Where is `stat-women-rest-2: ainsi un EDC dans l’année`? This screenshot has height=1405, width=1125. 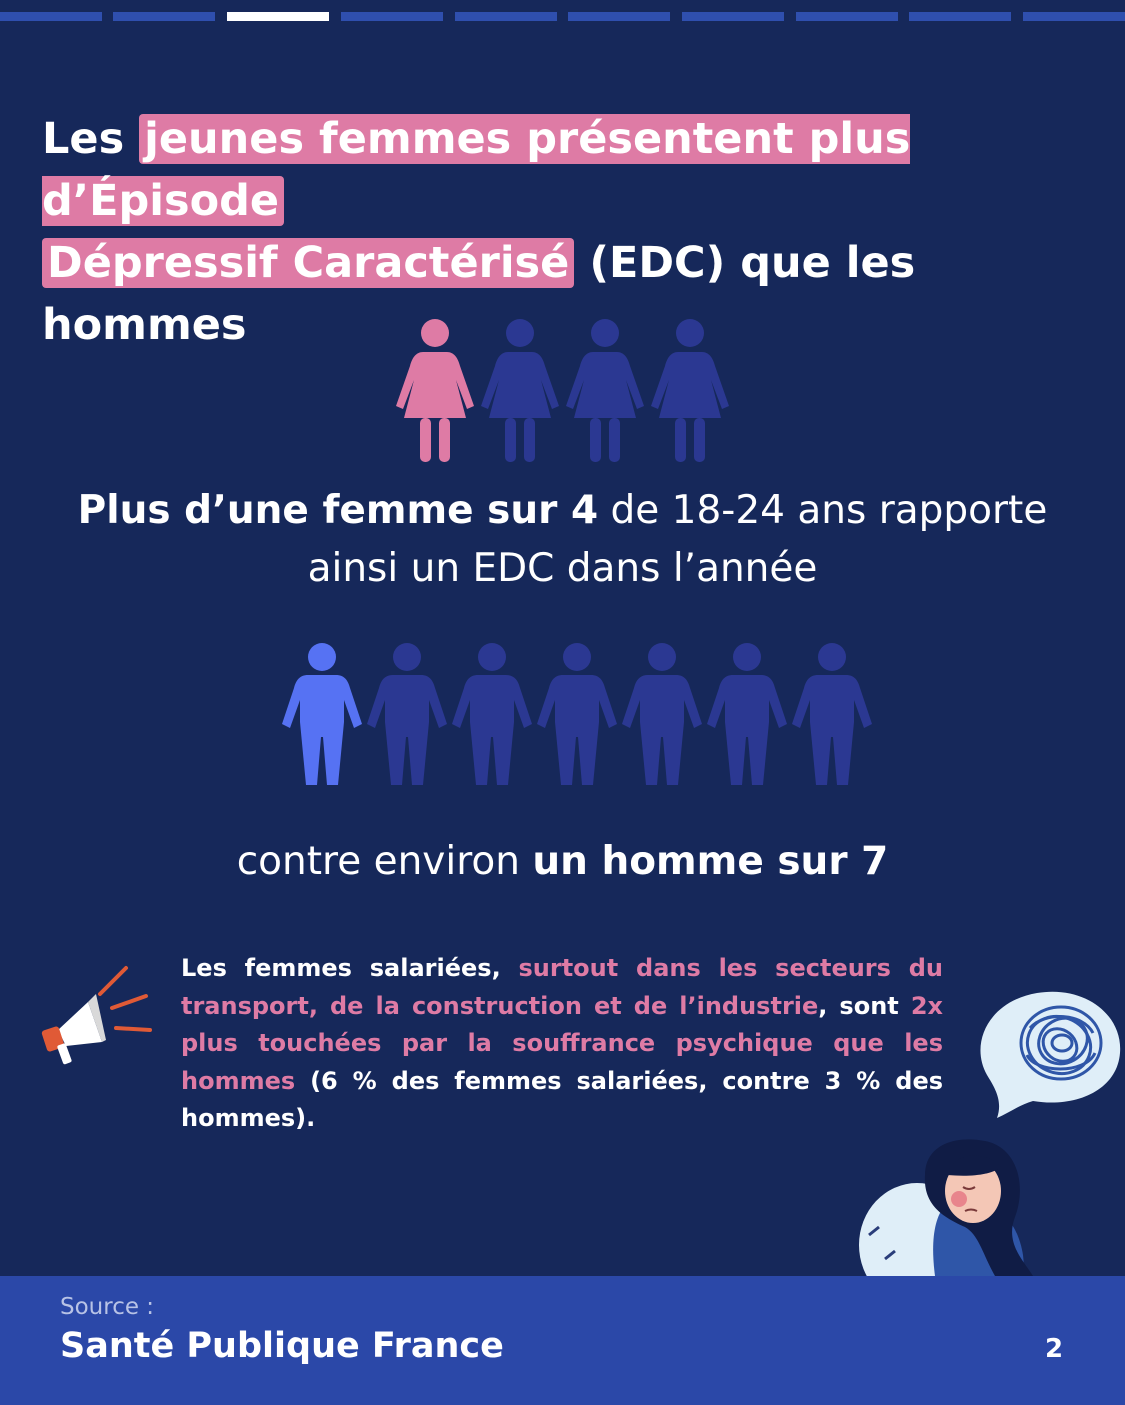
stat-women-rest-2: ainsi un EDC dans l’année is located at coordinates (562, 568).